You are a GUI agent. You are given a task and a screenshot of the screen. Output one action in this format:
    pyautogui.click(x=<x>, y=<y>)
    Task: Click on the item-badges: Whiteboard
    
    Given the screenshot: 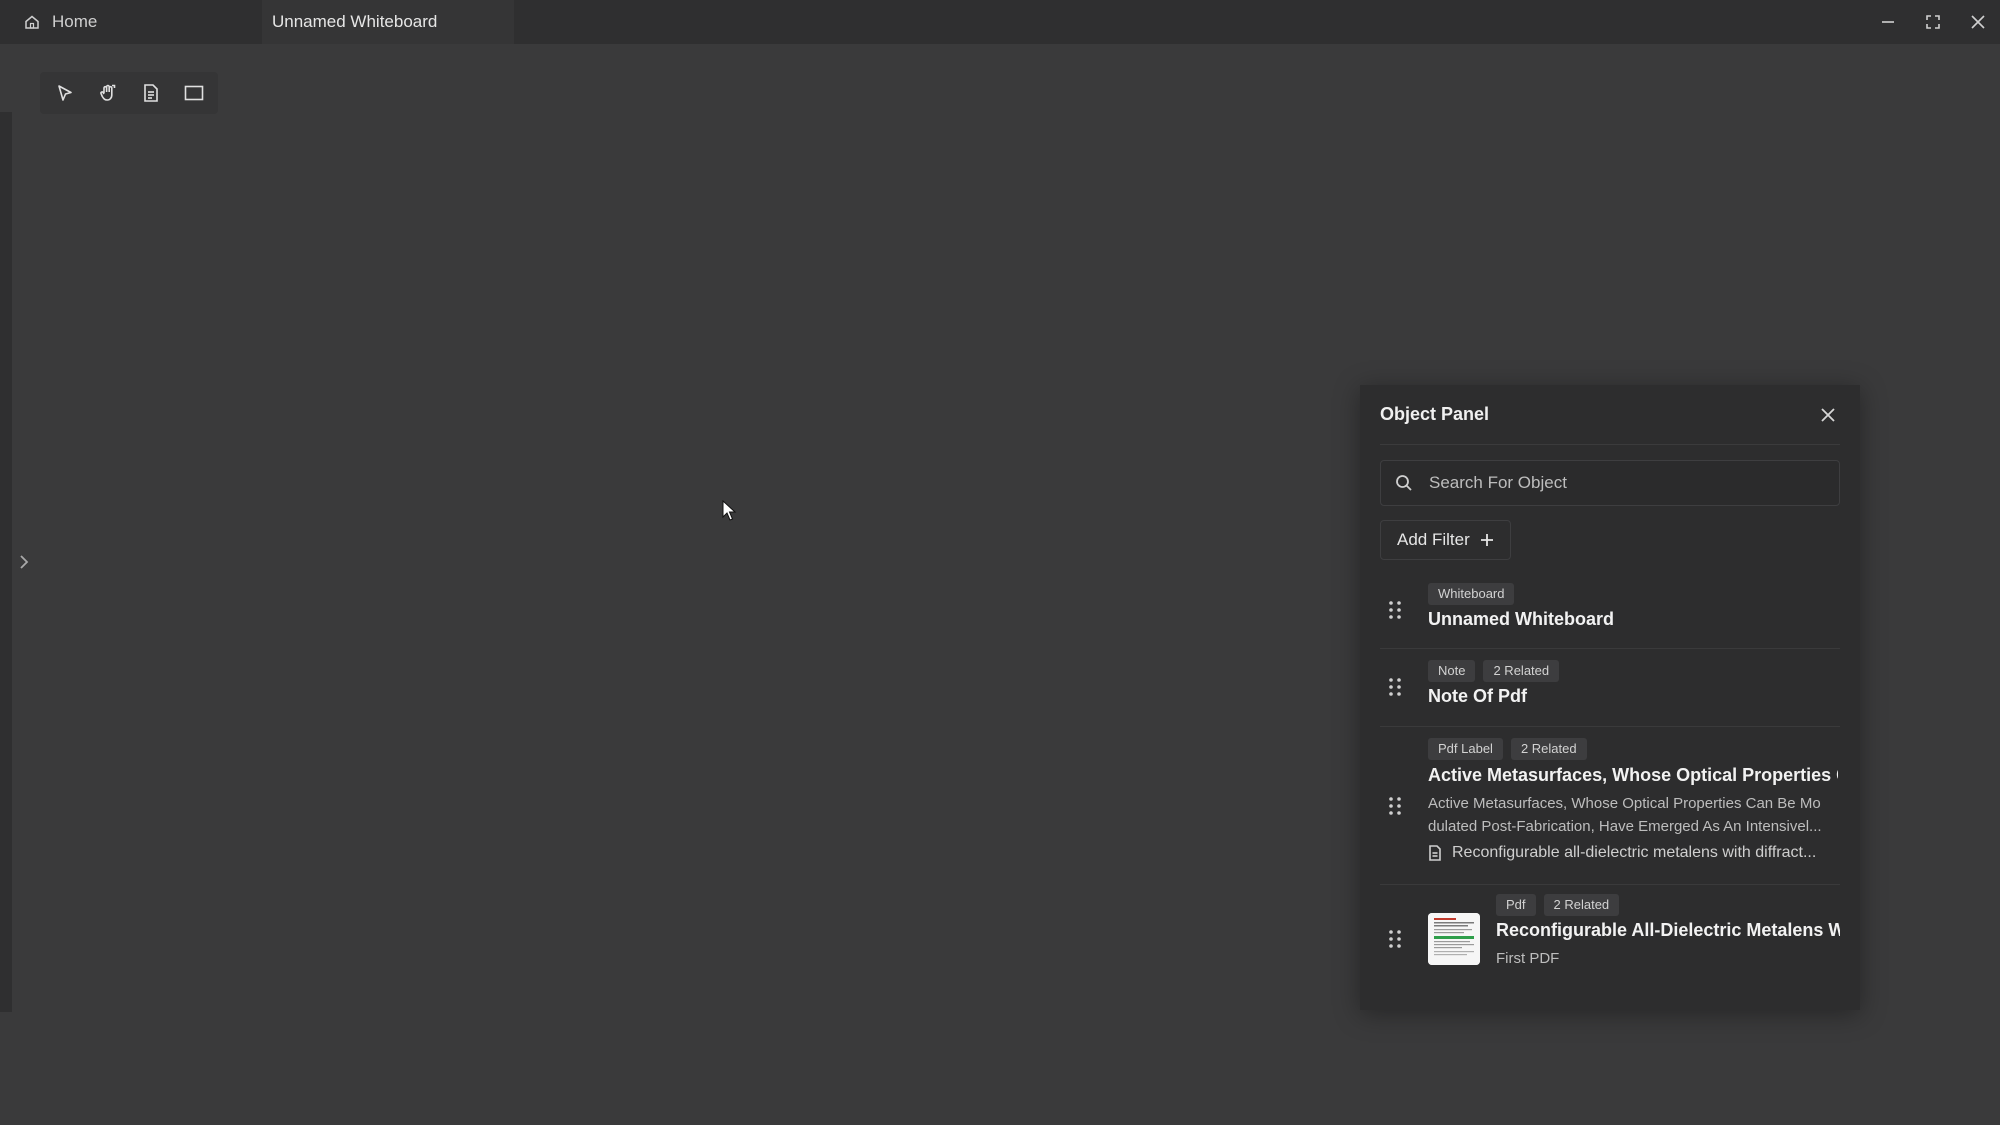 What is the action you would take?
    pyautogui.click(x=1471, y=594)
    